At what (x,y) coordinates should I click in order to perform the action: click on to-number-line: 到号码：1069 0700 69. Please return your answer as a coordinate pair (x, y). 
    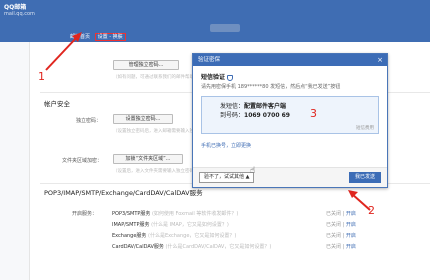
    Looking at the image, I should click on (290, 115).